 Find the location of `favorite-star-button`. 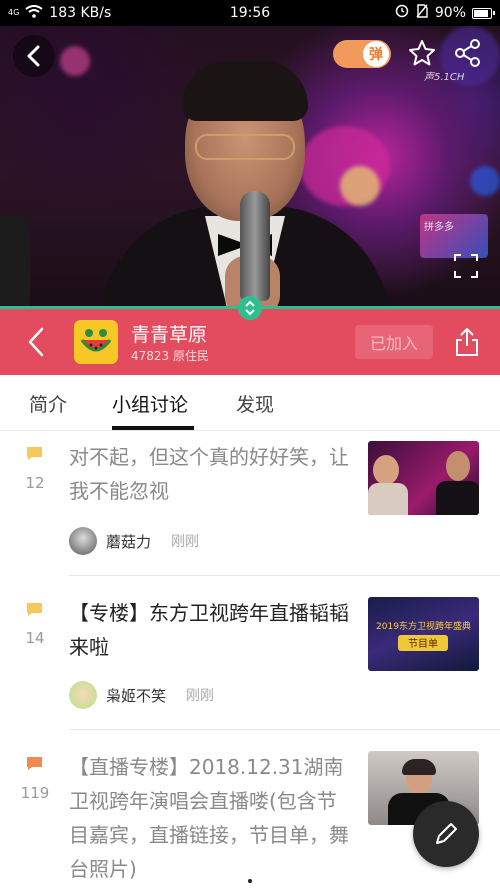

favorite-star-button is located at coordinates (422, 53).